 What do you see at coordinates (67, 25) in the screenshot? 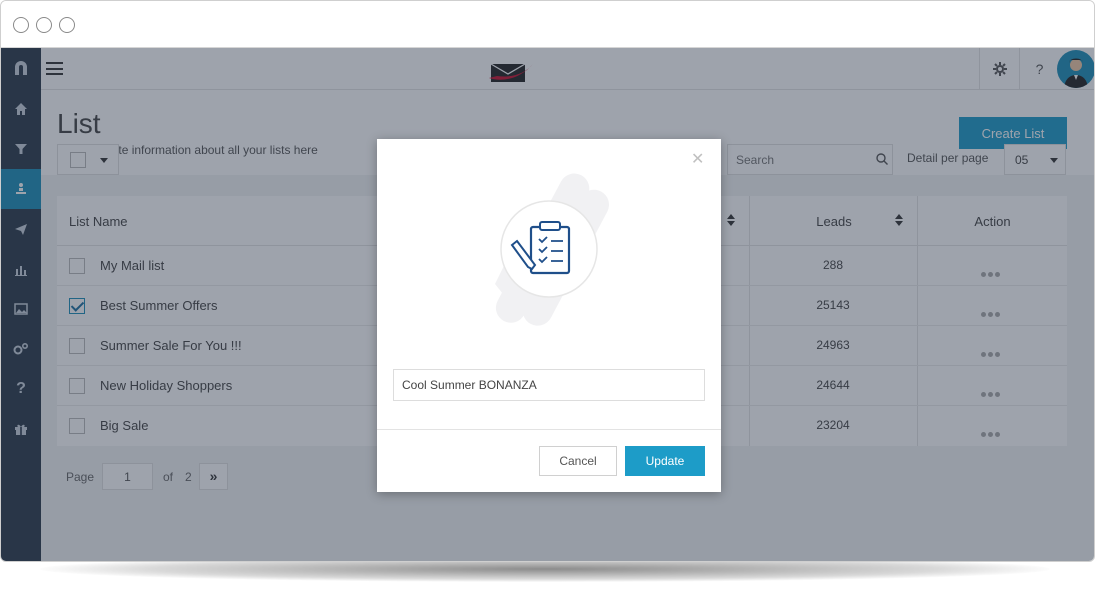
I see `window-maximize-control` at bounding box center [67, 25].